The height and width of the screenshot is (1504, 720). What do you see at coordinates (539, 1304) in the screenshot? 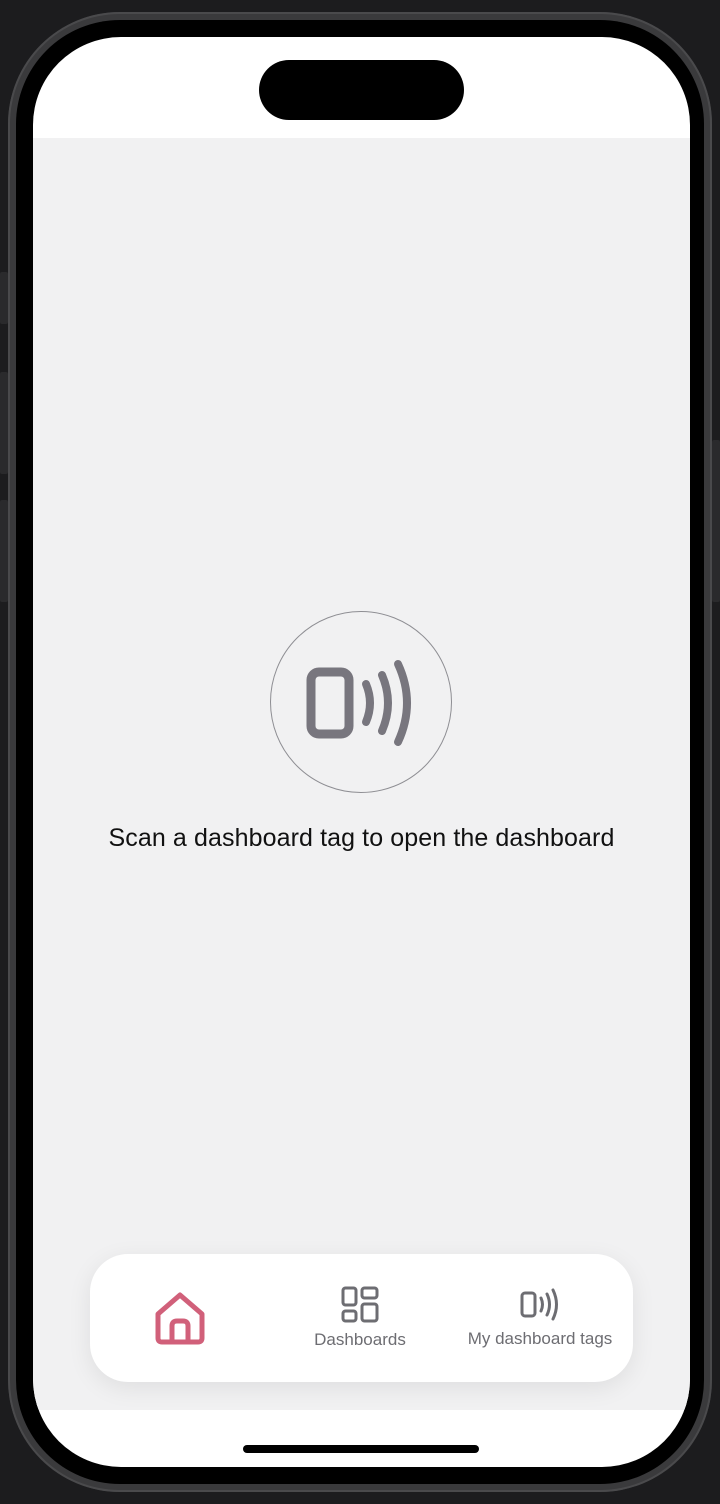
I see `nfc-tag-icon` at bounding box center [539, 1304].